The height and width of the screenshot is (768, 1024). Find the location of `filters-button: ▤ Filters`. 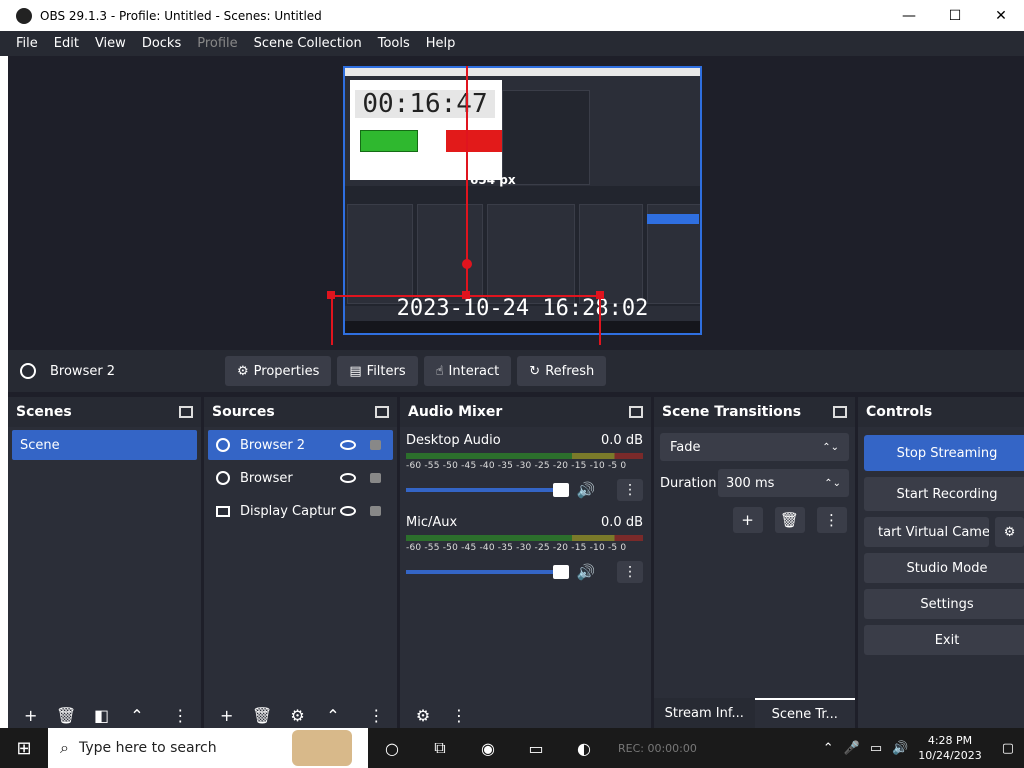

filters-button: ▤ Filters is located at coordinates (377, 371).